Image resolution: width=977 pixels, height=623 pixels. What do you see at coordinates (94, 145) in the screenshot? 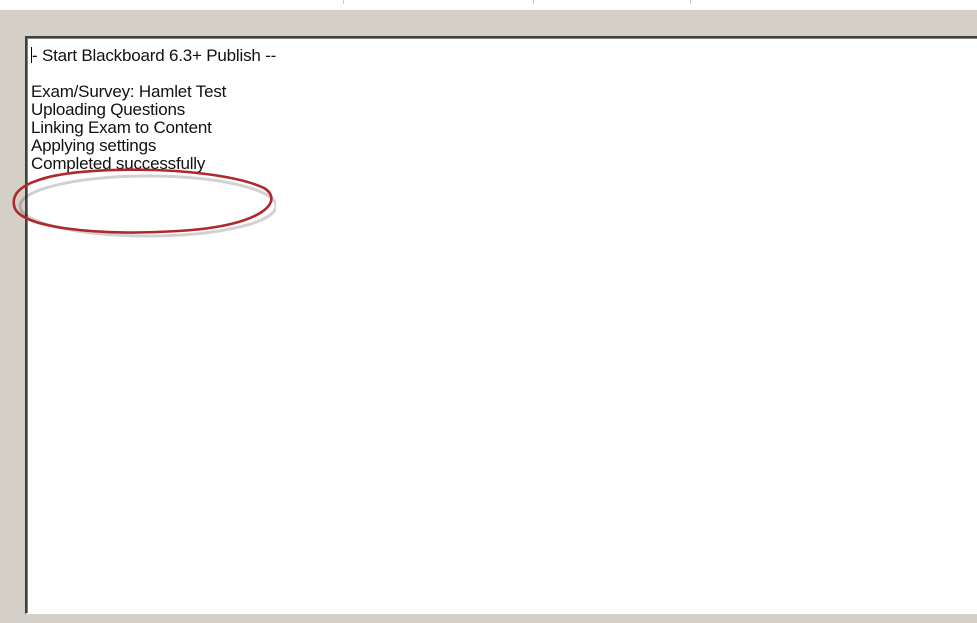
I see `log-line-settings: Applying settings` at bounding box center [94, 145].